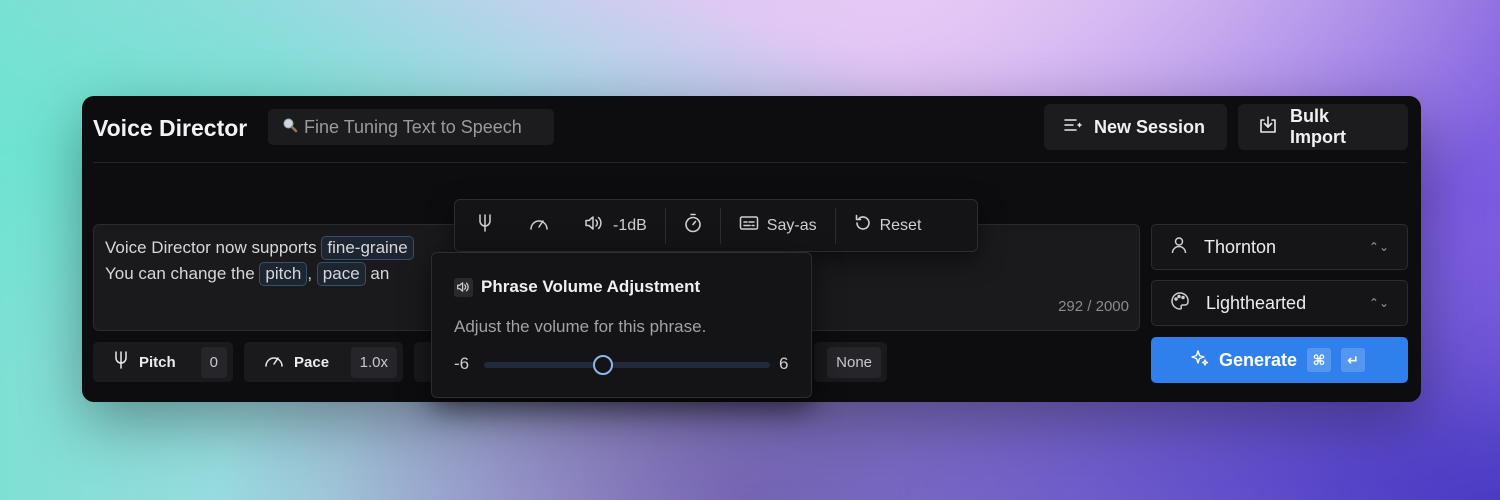  Describe the element at coordinates (310, 273) in the screenshot. I see `editor-comma: ,` at that location.